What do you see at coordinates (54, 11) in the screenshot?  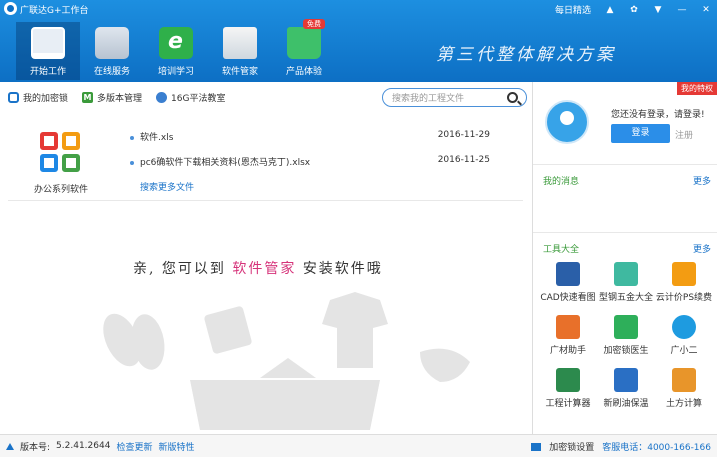 I see `app-title: 广联达G+工作台` at bounding box center [54, 11].